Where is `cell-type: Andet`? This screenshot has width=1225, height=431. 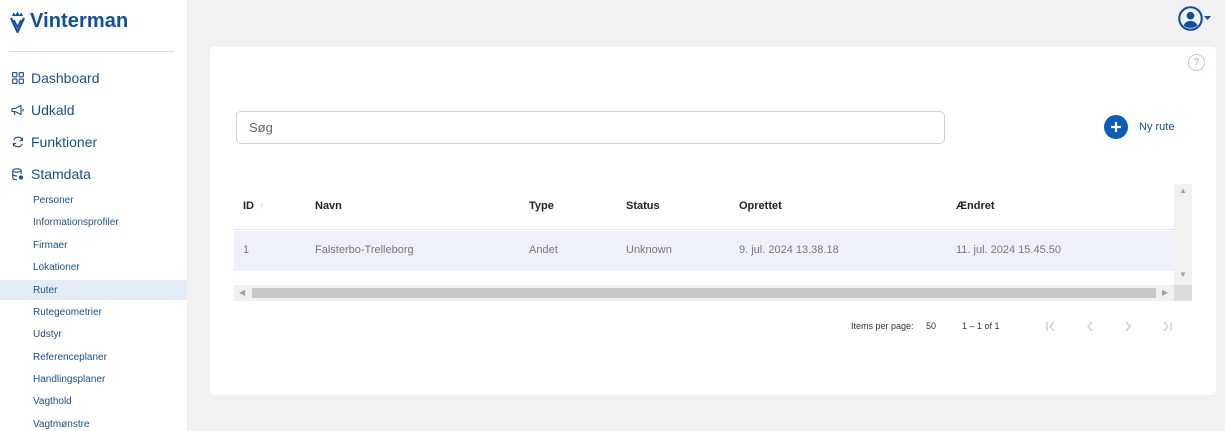 cell-type: Andet is located at coordinates (543, 250).